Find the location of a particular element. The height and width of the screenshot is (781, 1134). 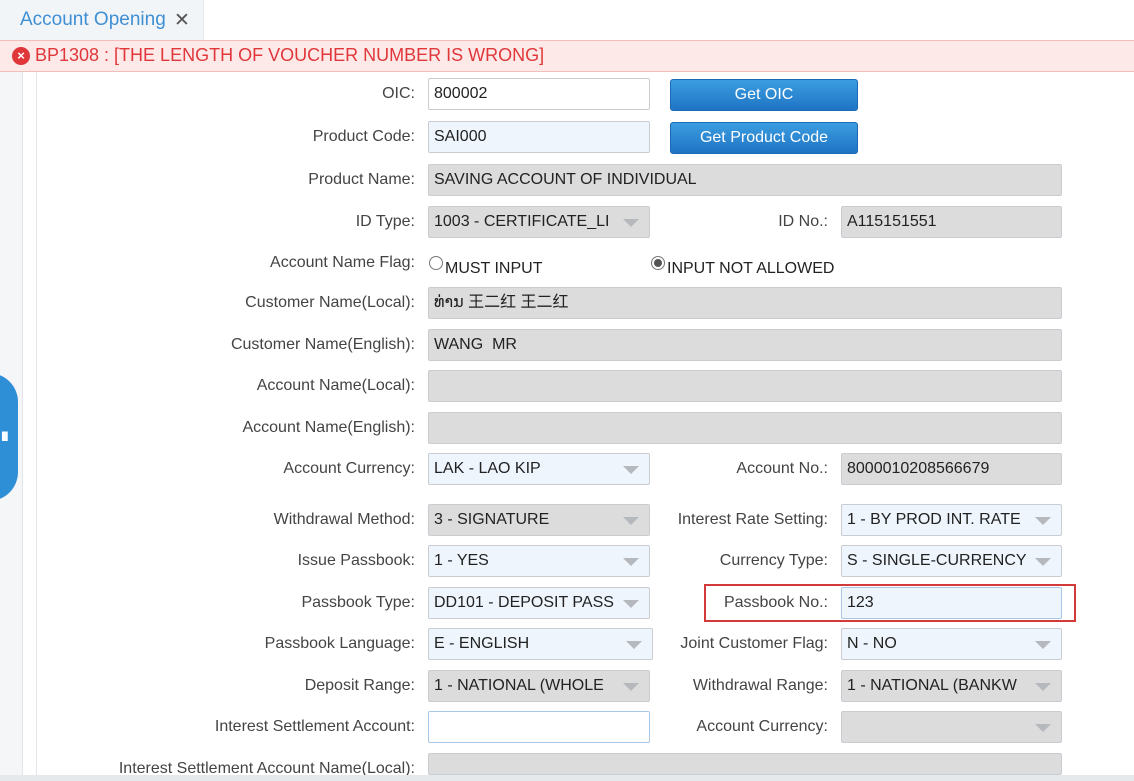

account-no-field: 8000010208566679 is located at coordinates (951, 469).